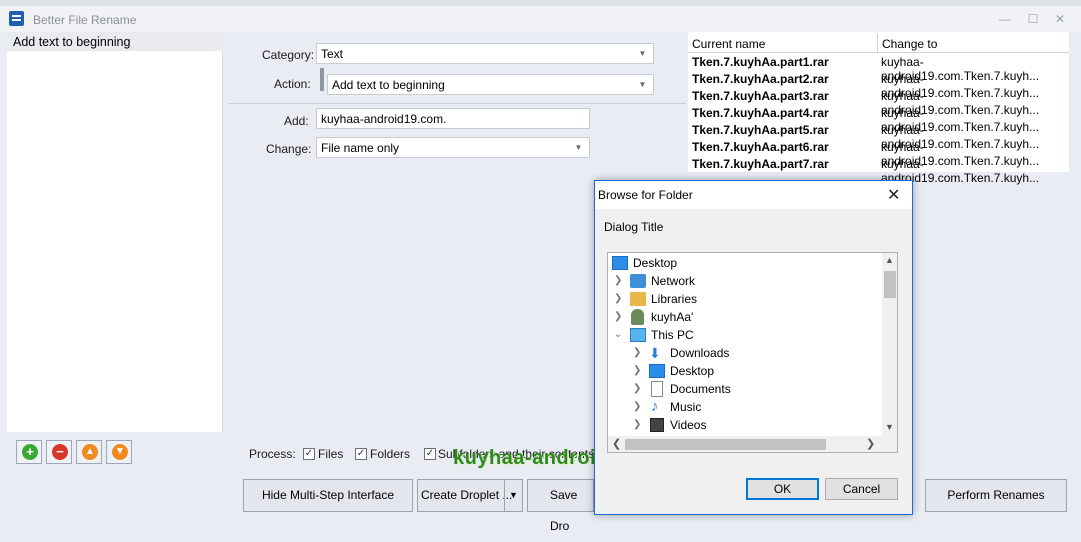  I want to click on arrow-up-icon: ▲, so click(90, 452).